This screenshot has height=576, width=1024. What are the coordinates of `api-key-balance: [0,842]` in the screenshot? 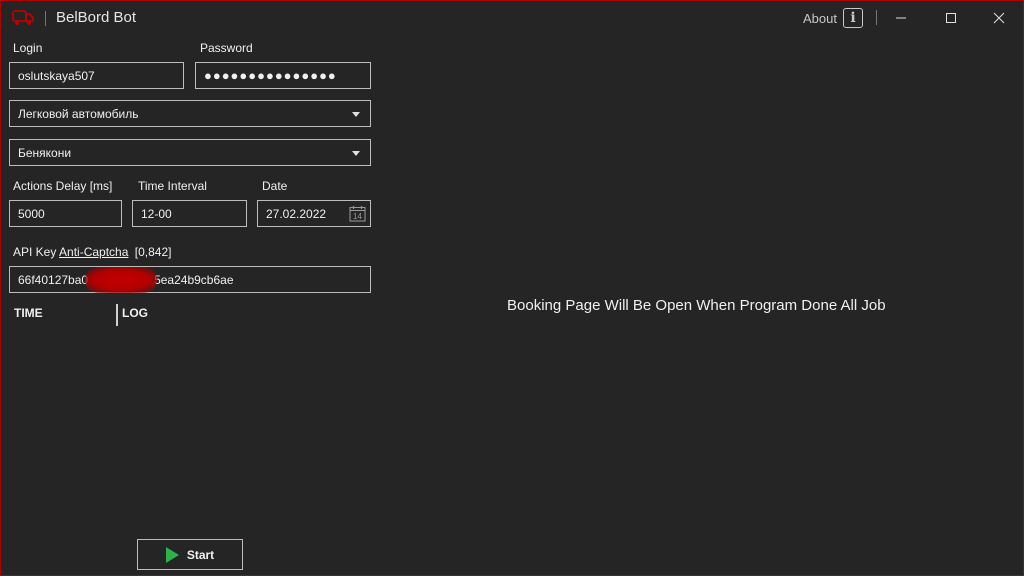 It's located at (153, 252).